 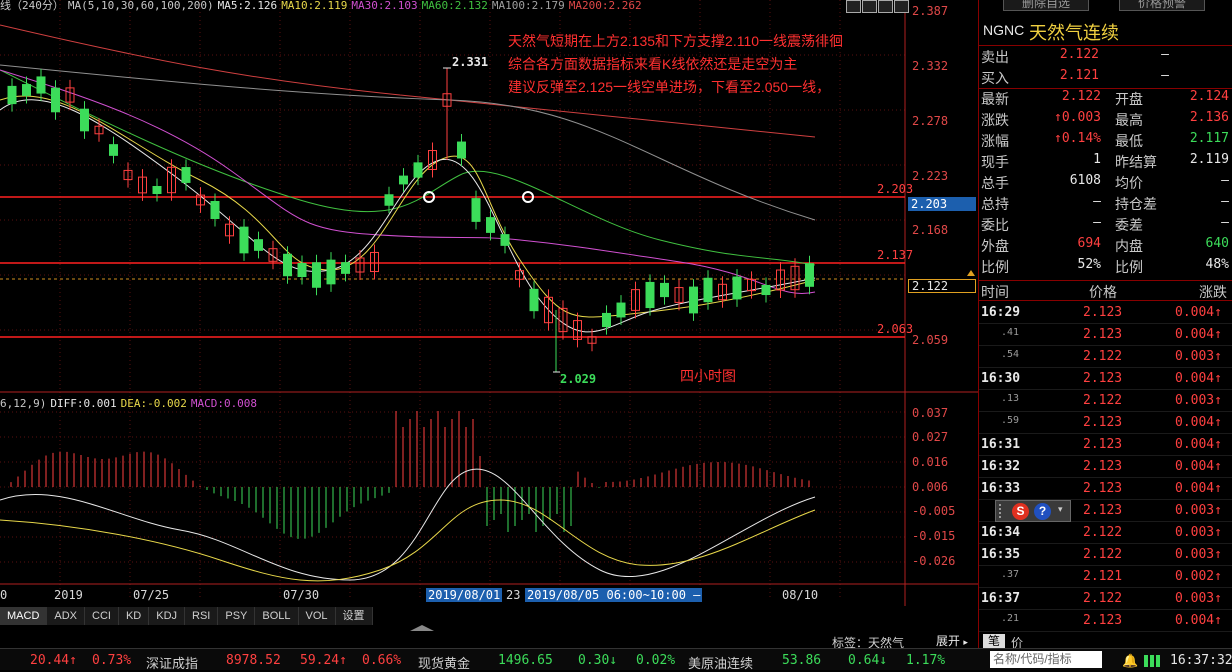 I want to click on index3-name: 现货黄金, so click(x=444, y=662).